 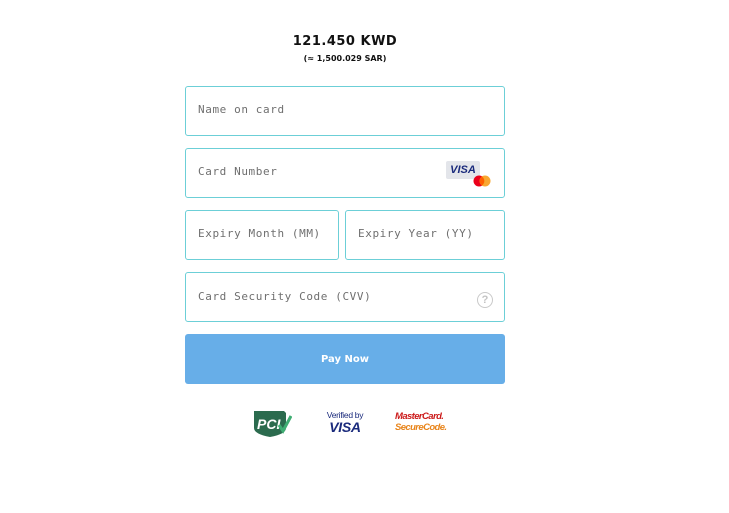 I want to click on expiry-year-input, so click(x=421, y=233).